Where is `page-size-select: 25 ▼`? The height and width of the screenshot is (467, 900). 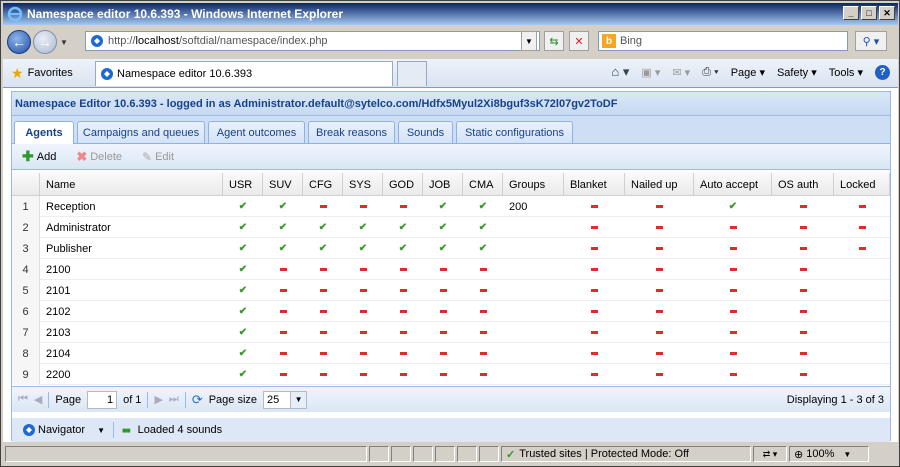
page-size-select: 25 ▼ is located at coordinates (285, 399).